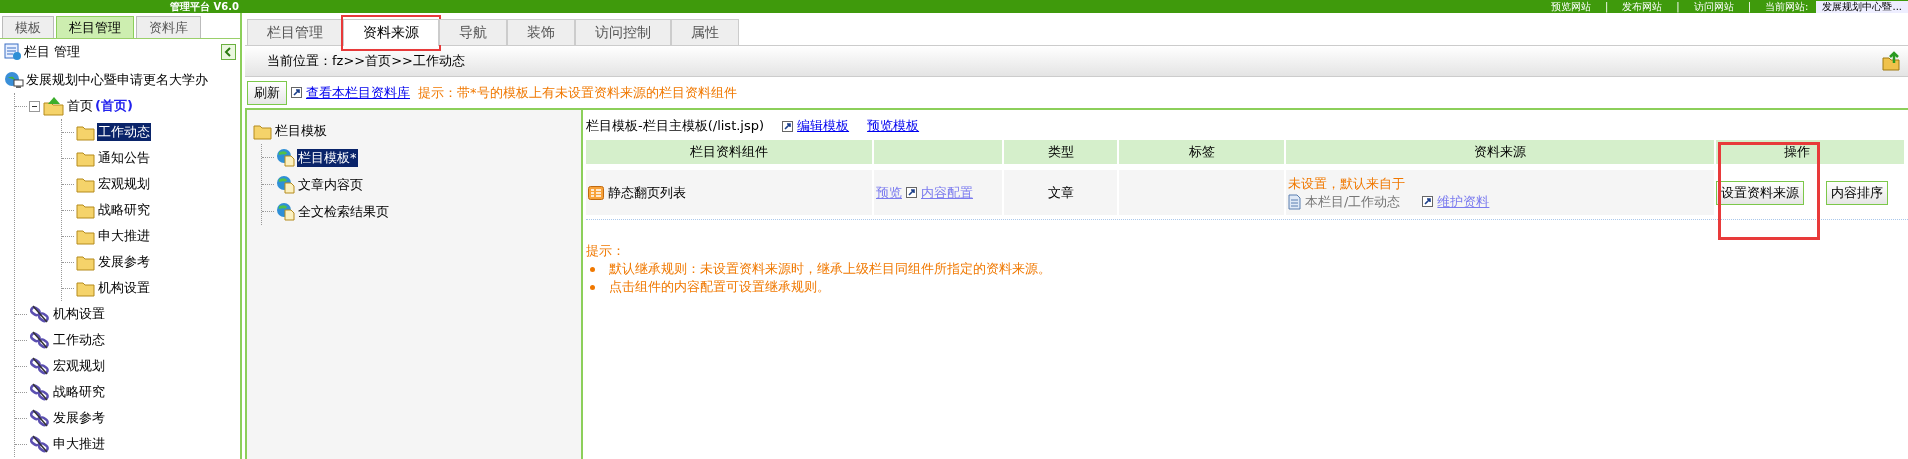  I want to click on column-manage-icon, so click(13, 52).